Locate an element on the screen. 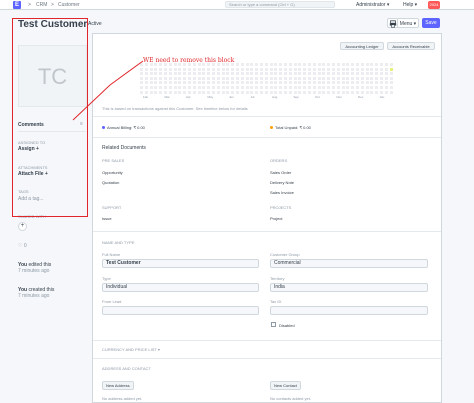  annotation-note: WE need to remove this block is located at coordinates (189, 60).